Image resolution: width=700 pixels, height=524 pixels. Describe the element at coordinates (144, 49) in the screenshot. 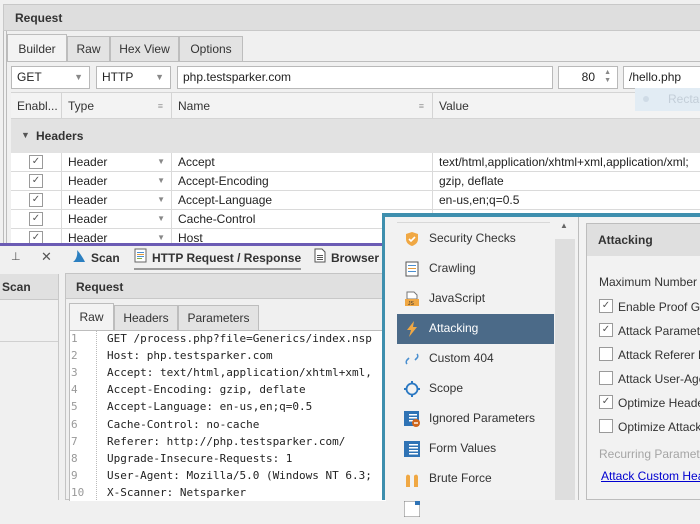

I see `tab-hex-view: Hex View` at that location.